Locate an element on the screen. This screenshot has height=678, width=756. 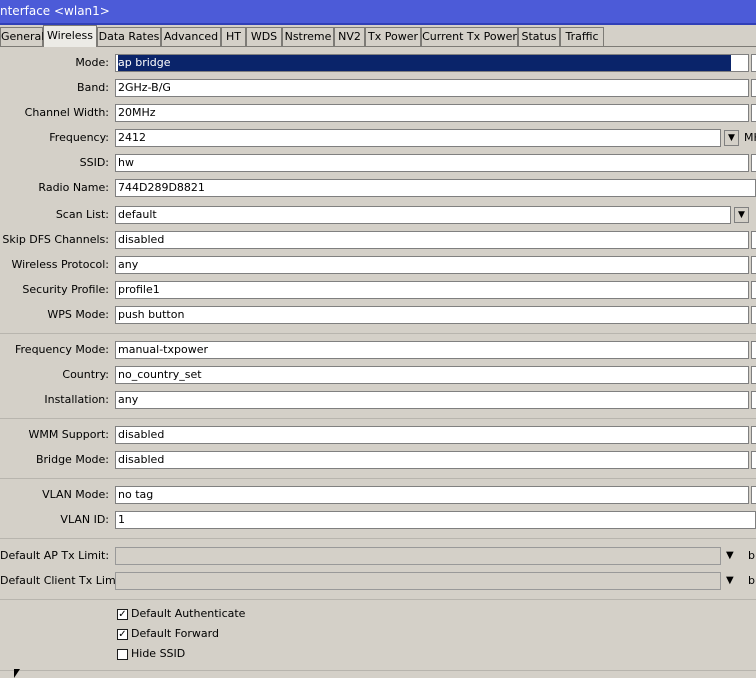
vlan-mode-label: VLAN Mode: is located at coordinates (75, 494).